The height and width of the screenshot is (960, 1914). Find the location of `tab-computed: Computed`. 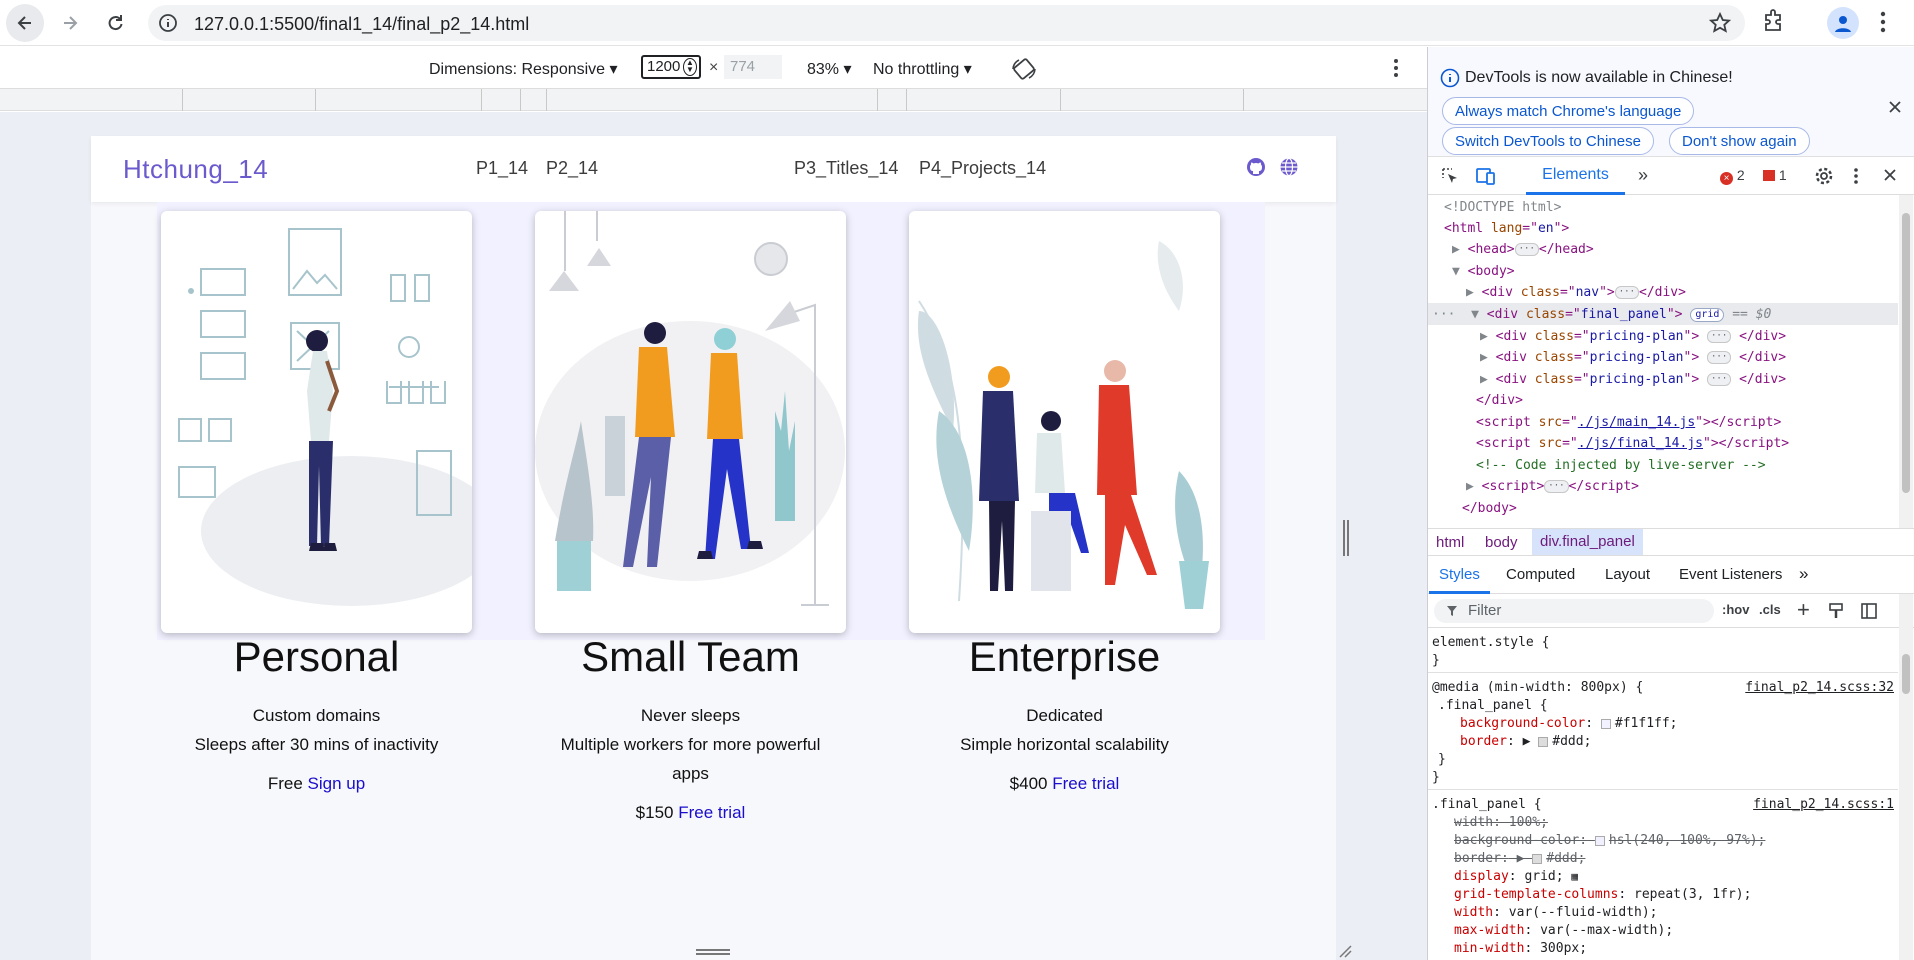

tab-computed: Computed is located at coordinates (1540, 574).